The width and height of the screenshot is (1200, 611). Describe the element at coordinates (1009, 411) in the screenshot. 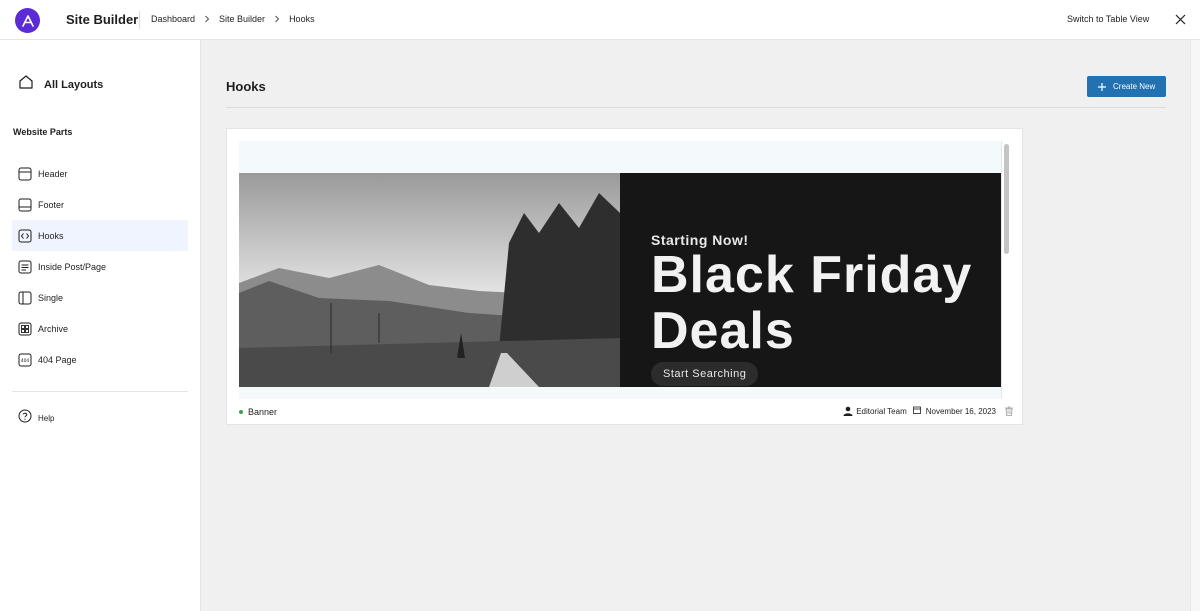

I see `trash-icon` at that location.